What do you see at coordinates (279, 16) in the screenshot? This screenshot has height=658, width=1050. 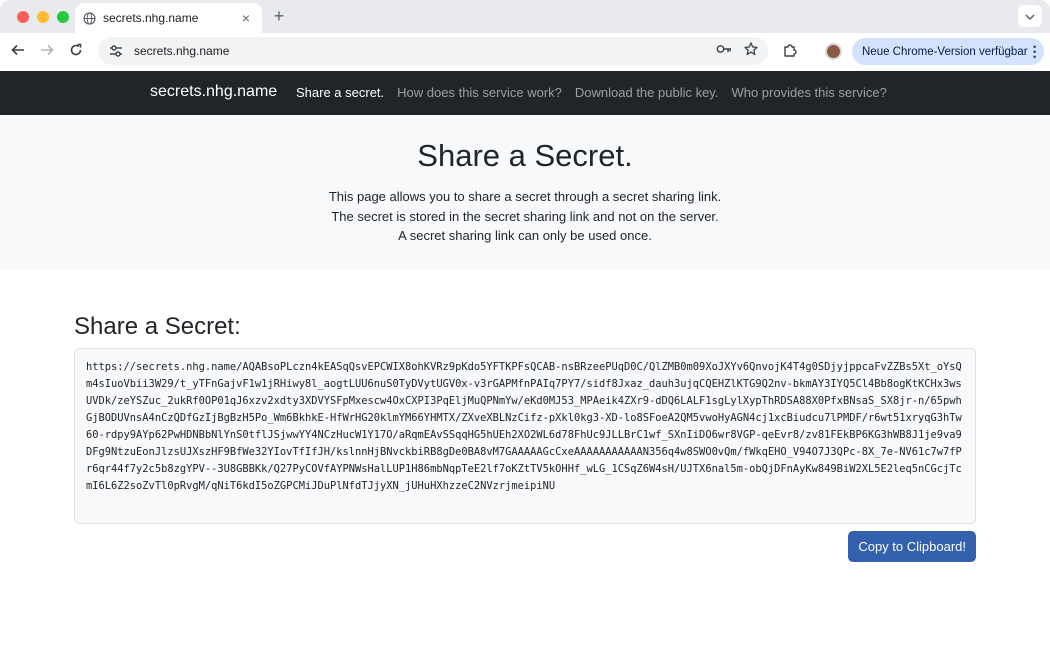 I see `new-tab-button: +` at bounding box center [279, 16].